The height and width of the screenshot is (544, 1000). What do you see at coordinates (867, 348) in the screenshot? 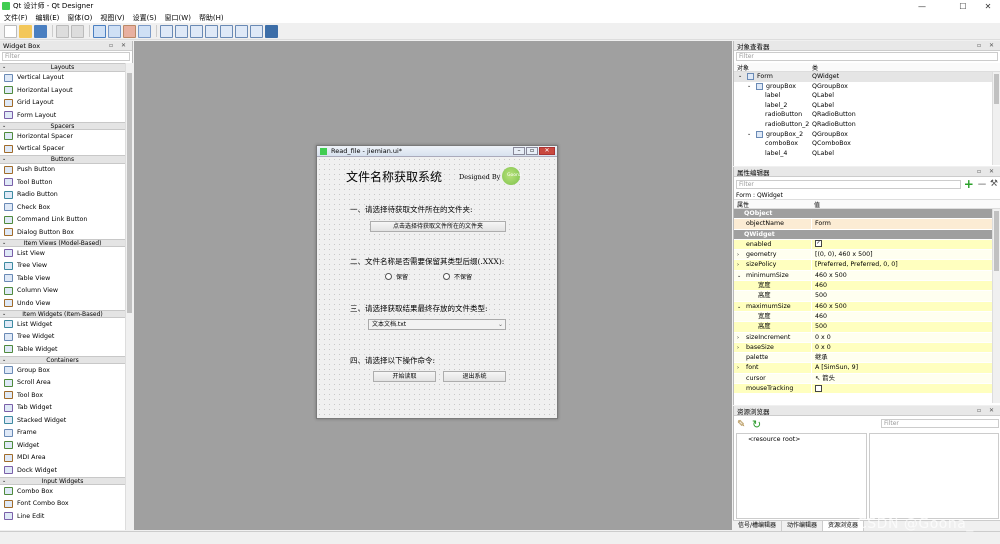
I see `property-row: › baseSize 0 x 0` at bounding box center [867, 348].